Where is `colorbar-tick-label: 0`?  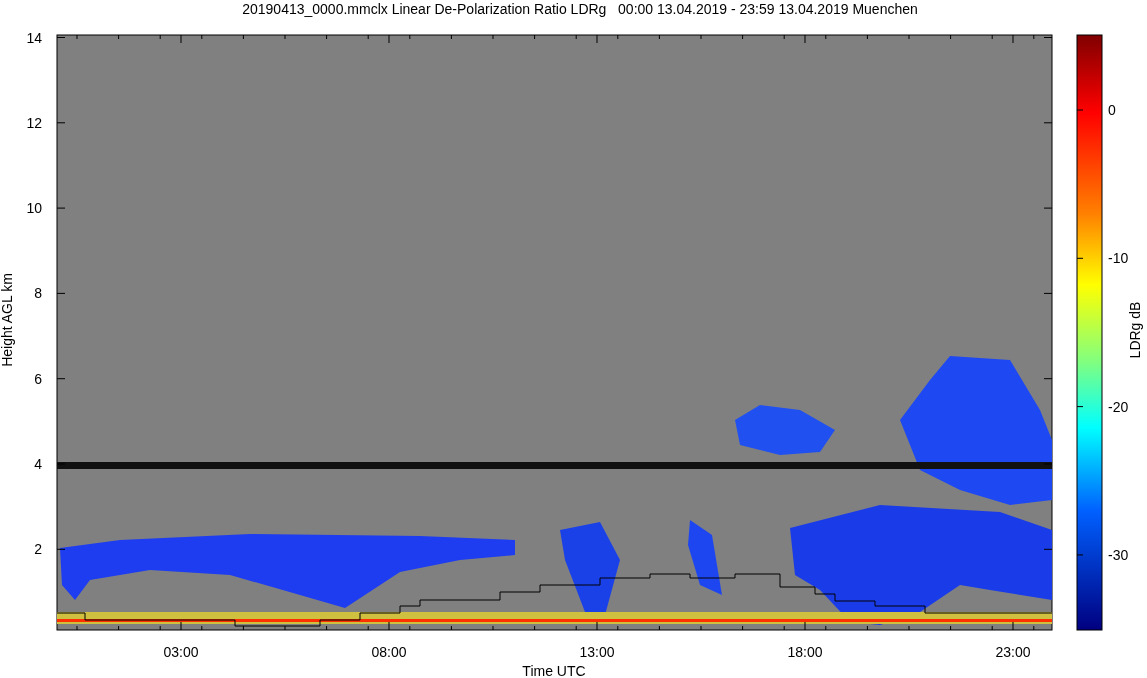
colorbar-tick-label: 0 is located at coordinates (1112, 110).